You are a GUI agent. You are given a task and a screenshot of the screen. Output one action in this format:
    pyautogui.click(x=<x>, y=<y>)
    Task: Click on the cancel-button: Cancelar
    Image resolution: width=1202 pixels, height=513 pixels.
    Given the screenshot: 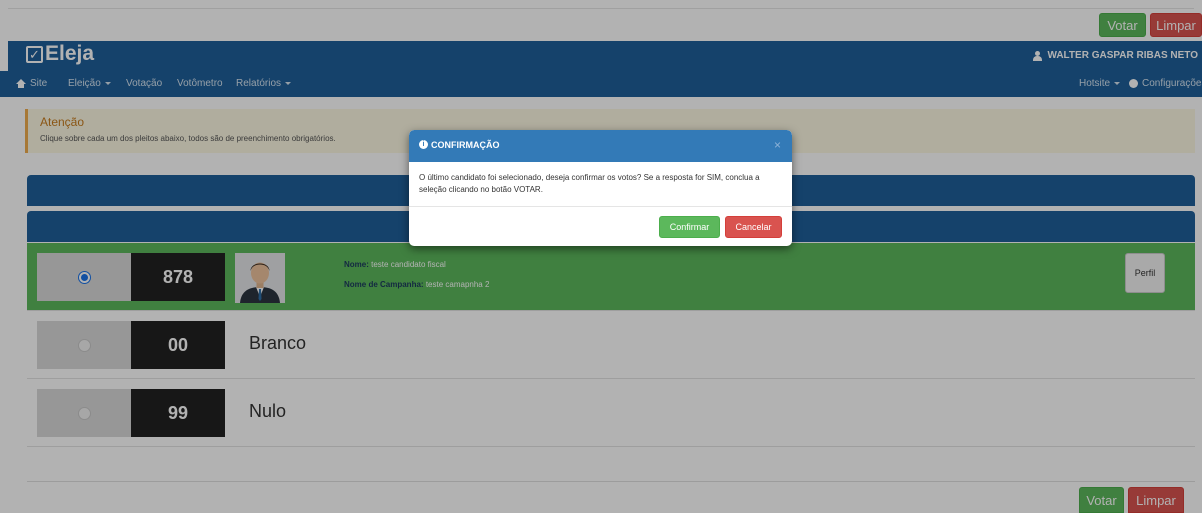 What is the action you would take?
    pyautogui.click(x=753, y=227)
    